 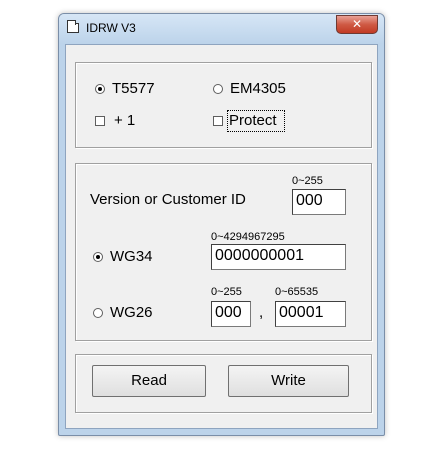 What do you see at coordinates (258, 88) in the screenshot?
I see `em4305-label: EM4305` at bounding box center [258, 88].